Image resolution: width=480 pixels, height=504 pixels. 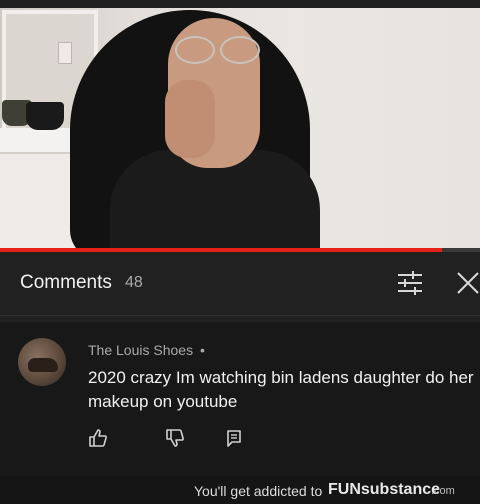 What do you see at coordinates (43, 365) in the screenshot?
I see `avatar-shoe-image` at bounding box center [43, 365].